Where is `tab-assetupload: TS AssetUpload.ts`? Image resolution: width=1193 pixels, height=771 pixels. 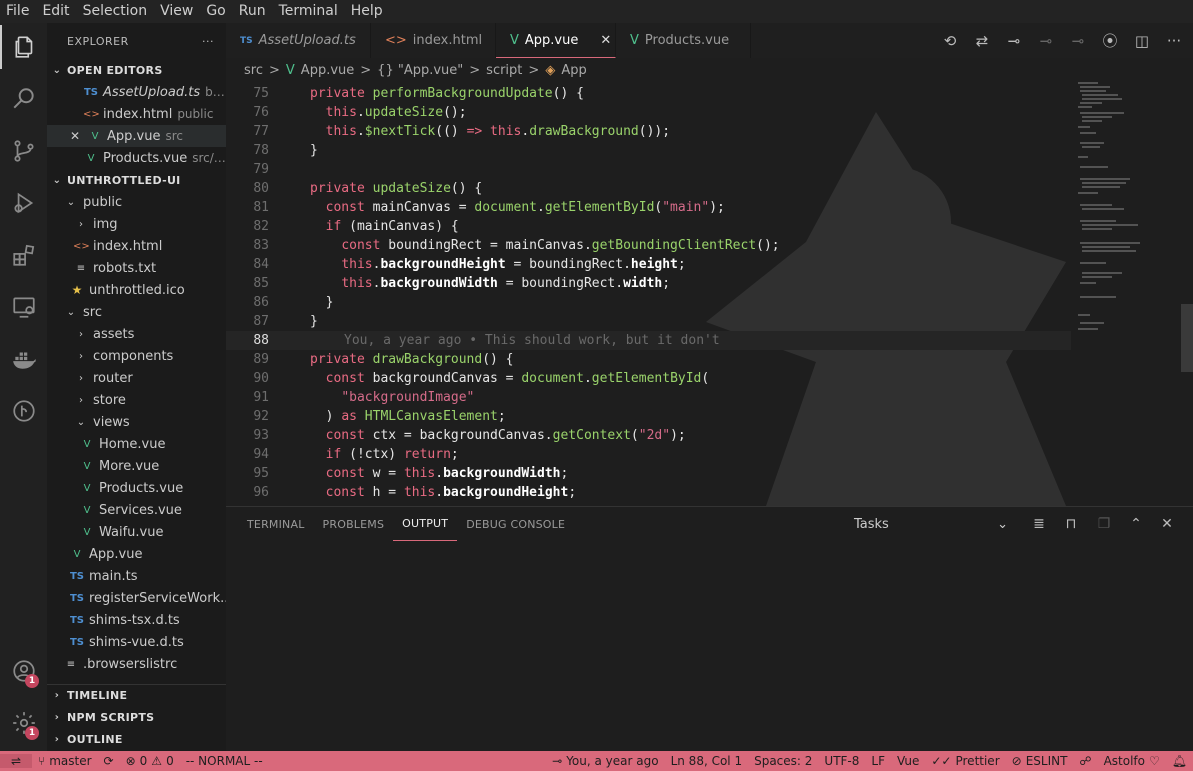
tab-assetupload: TS AssetUpload.ts is located at coordinates (298, 40).